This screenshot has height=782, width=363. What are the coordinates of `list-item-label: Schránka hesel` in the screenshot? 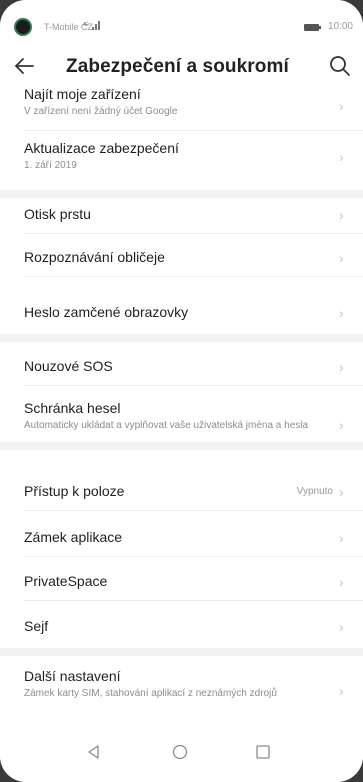 It's located at (72, 408).